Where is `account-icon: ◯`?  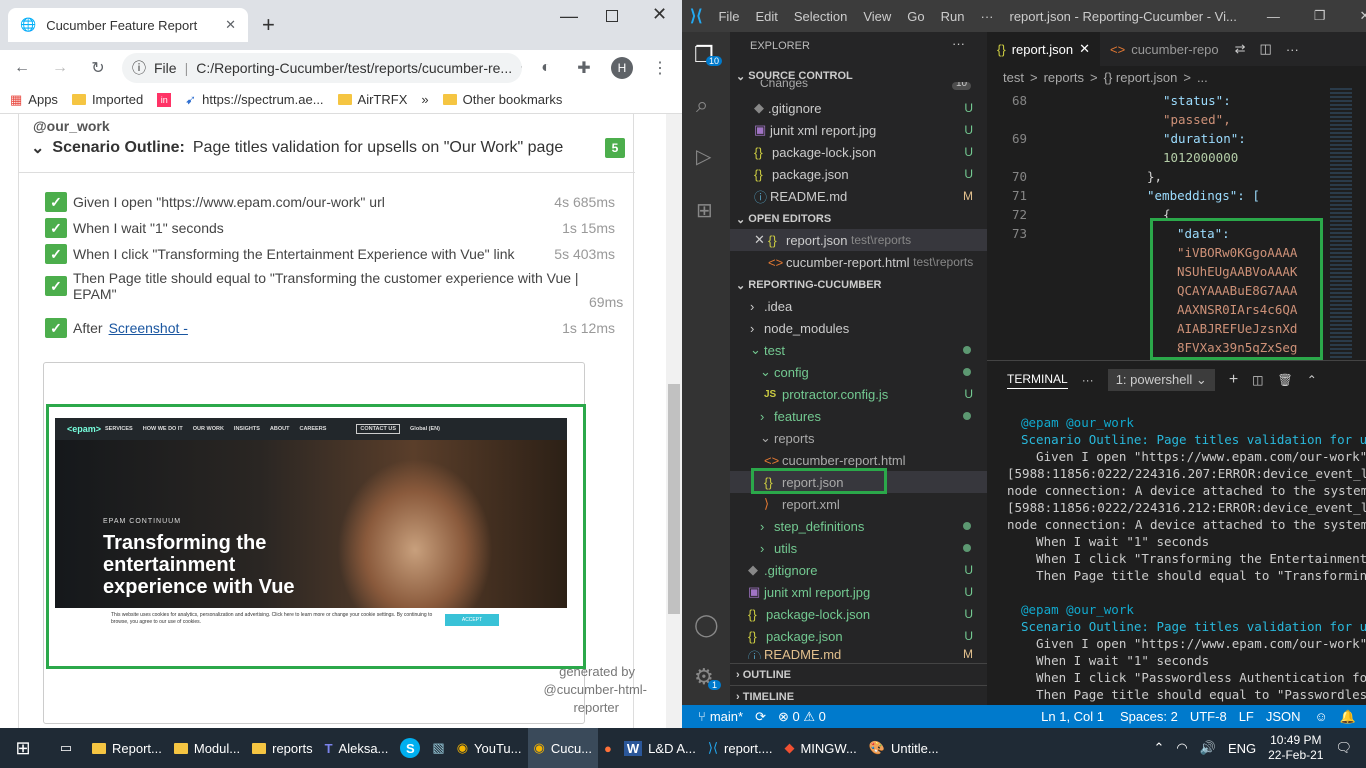 account-icon: ◯ is located at coordinates (706, 625).